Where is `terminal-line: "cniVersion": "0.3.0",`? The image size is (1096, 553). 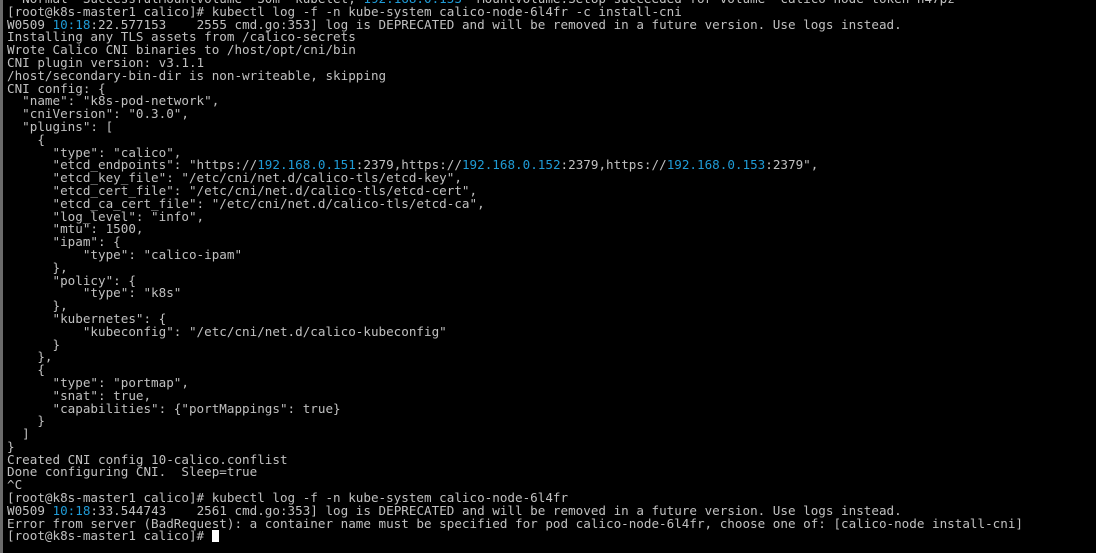 terminal-line: "cniVersion": "0.3.0", is located at coordinates (515, 114).